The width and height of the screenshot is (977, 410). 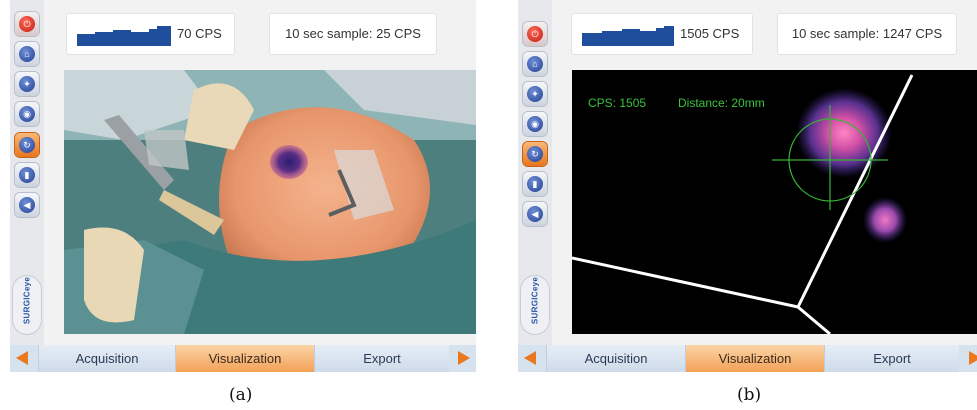 I want to click on caption-b: (b), so click(x=749, y=395).